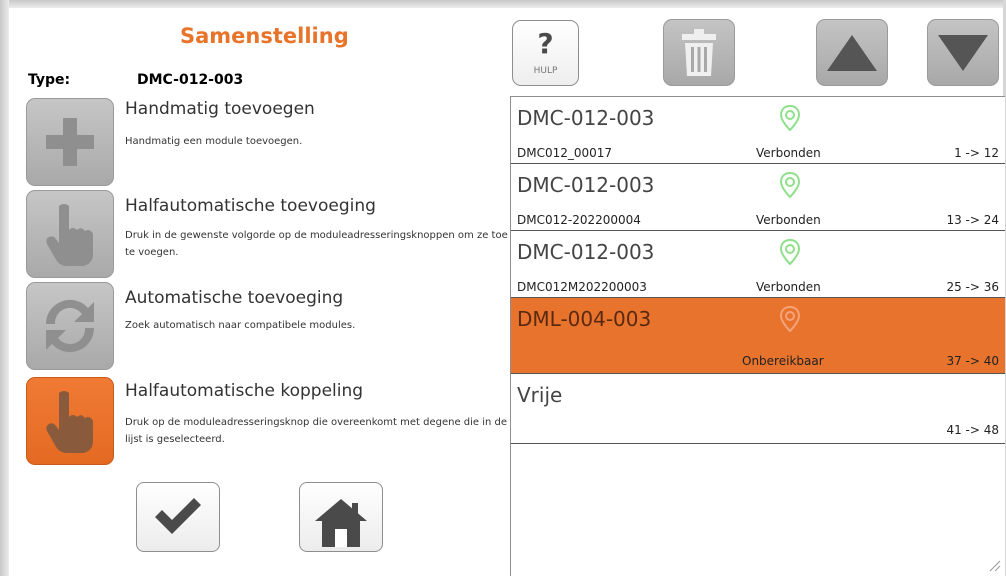 This screenshot has width=1006, height=576. I want to click on mode-title: Halfautomatische koppeling, so click(244, 391).